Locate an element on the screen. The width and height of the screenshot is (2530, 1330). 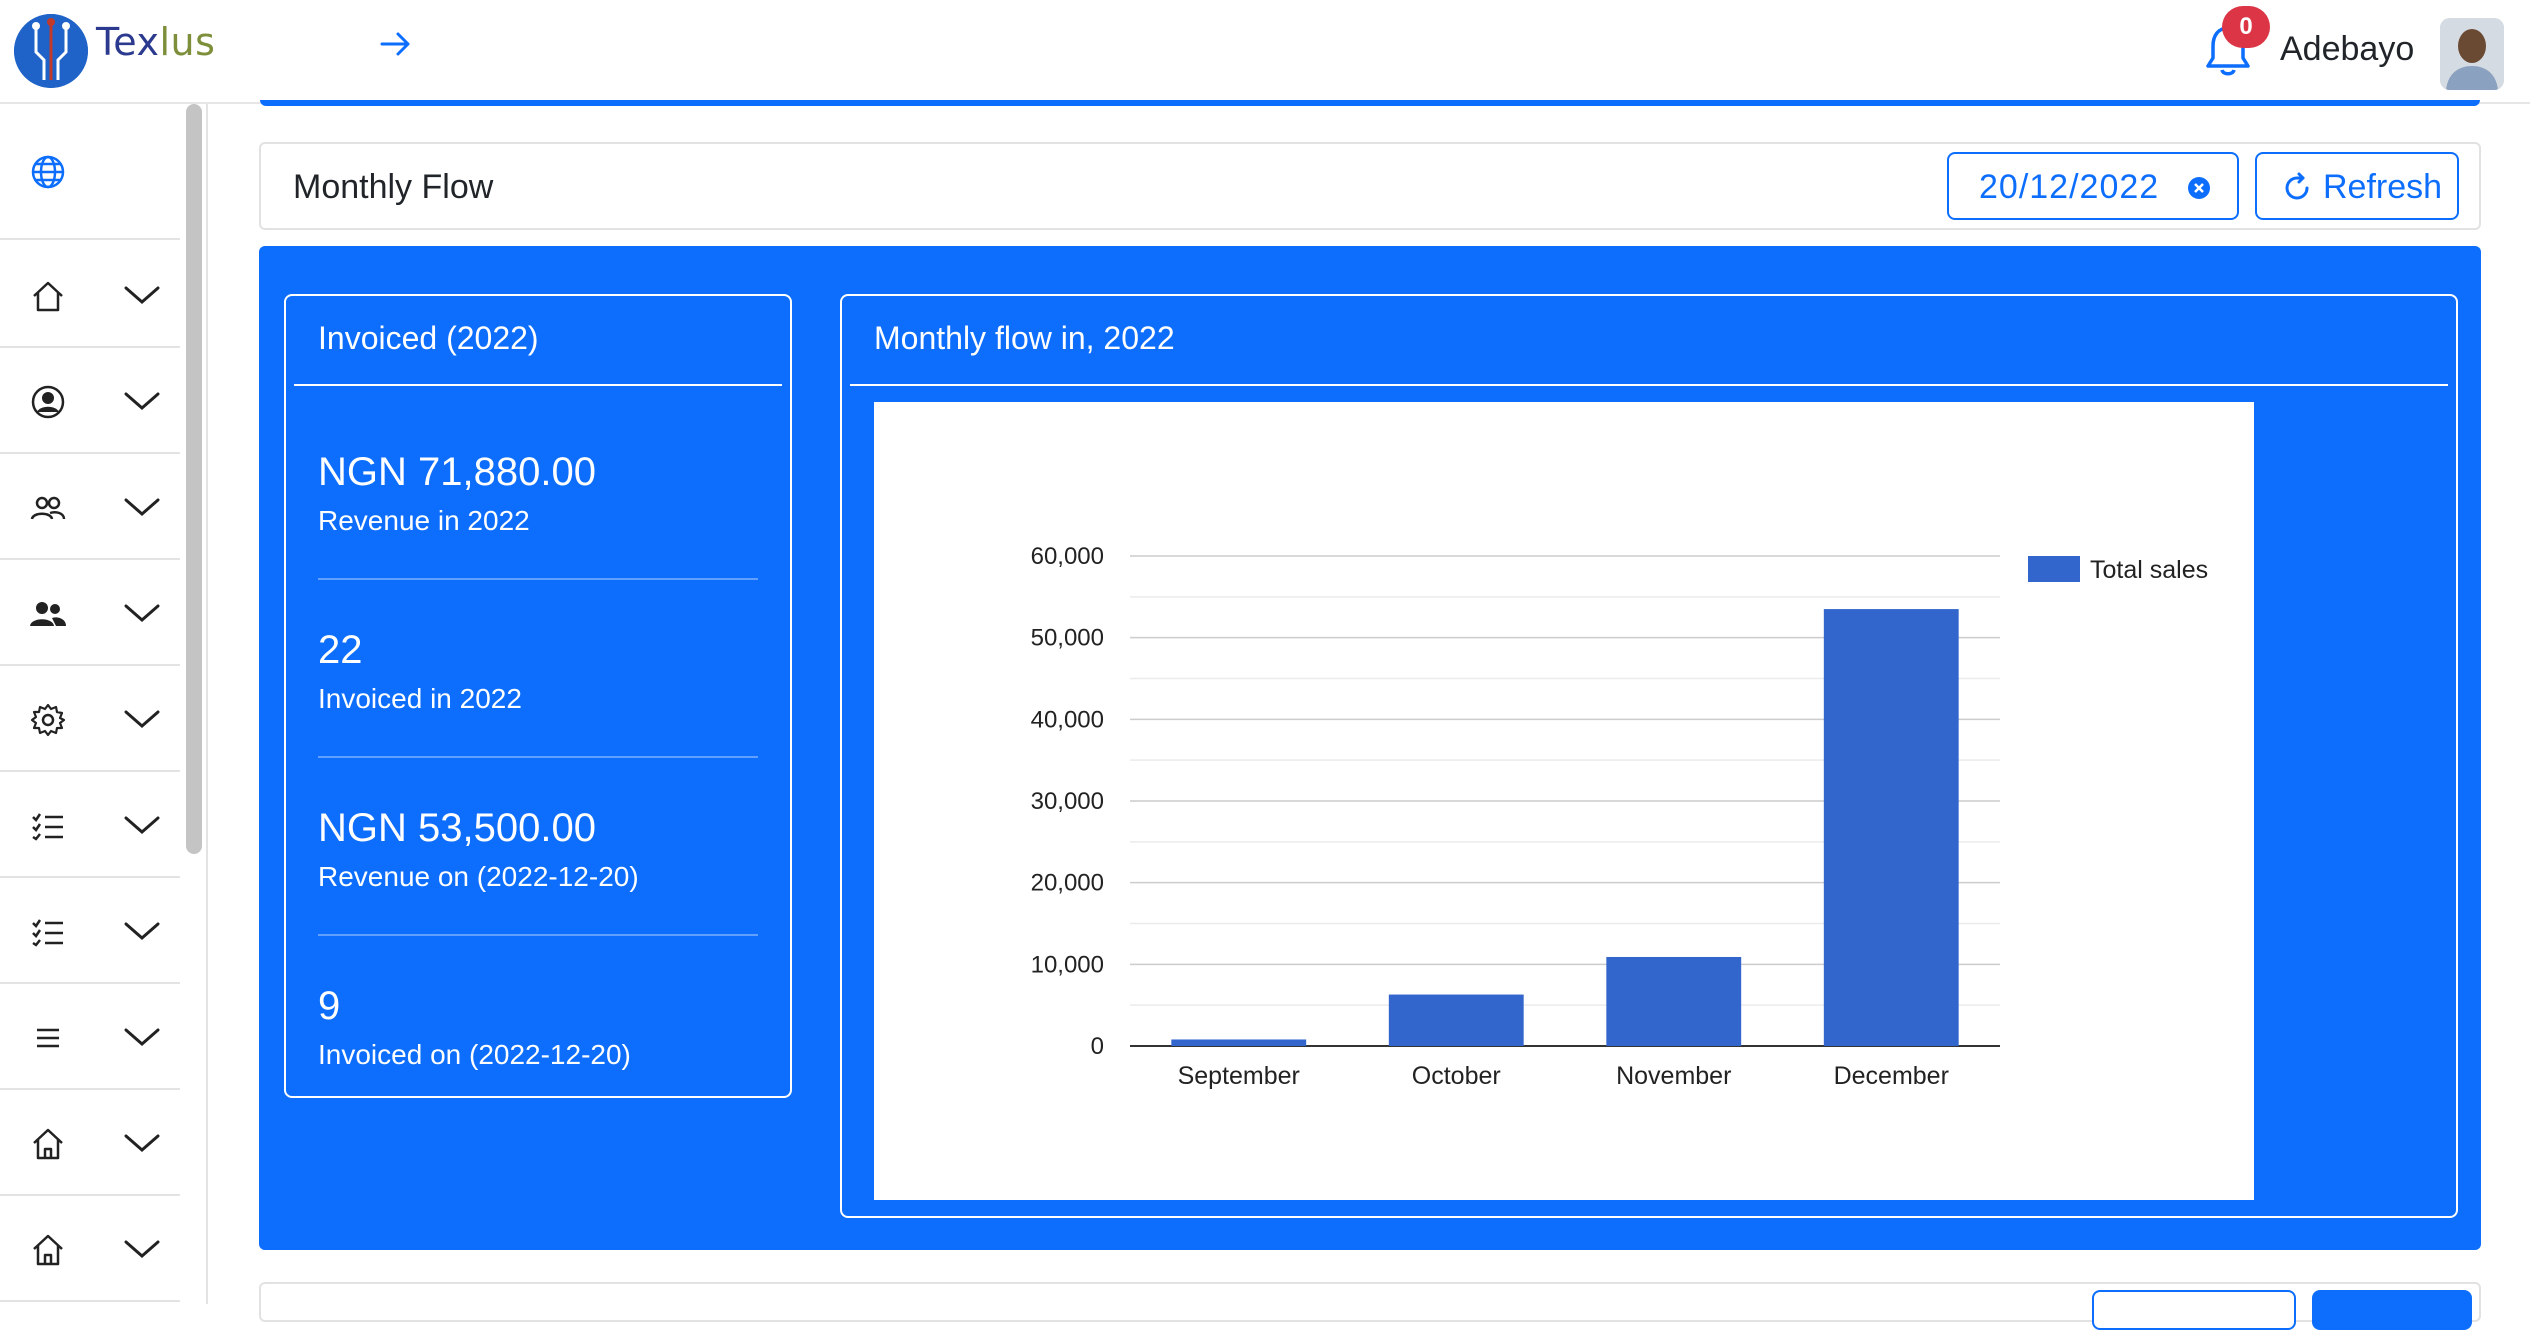
sidebar-item-tasks is located at coordinates (90, 825).